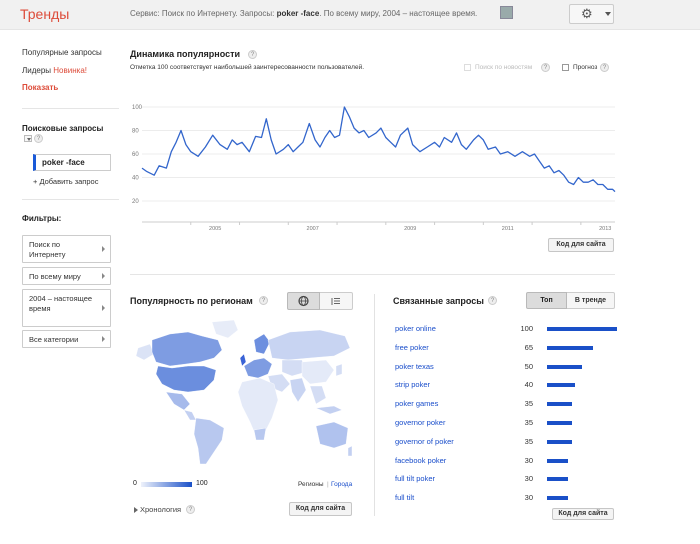 This screenshot has width=700, height=544. I want to click on leaders-link: Лидеры Новинка!, so click(54, 70).